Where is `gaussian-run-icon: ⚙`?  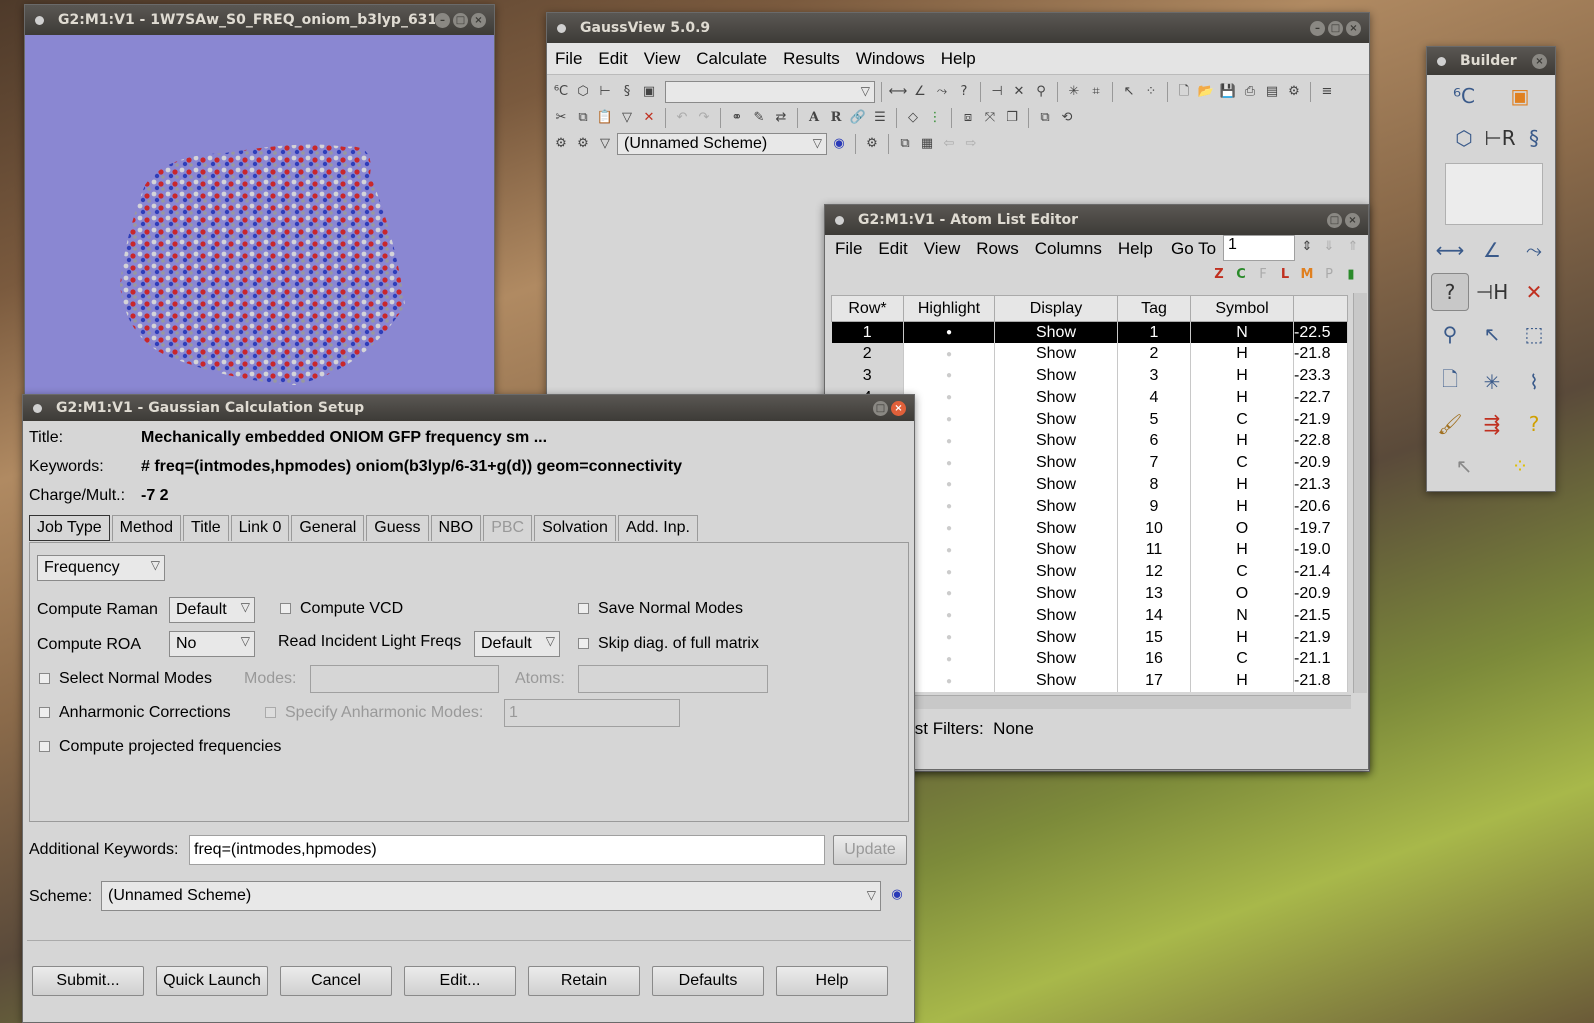 gaussian-run-icon: ⚙ is located at coordinates (583, 144).